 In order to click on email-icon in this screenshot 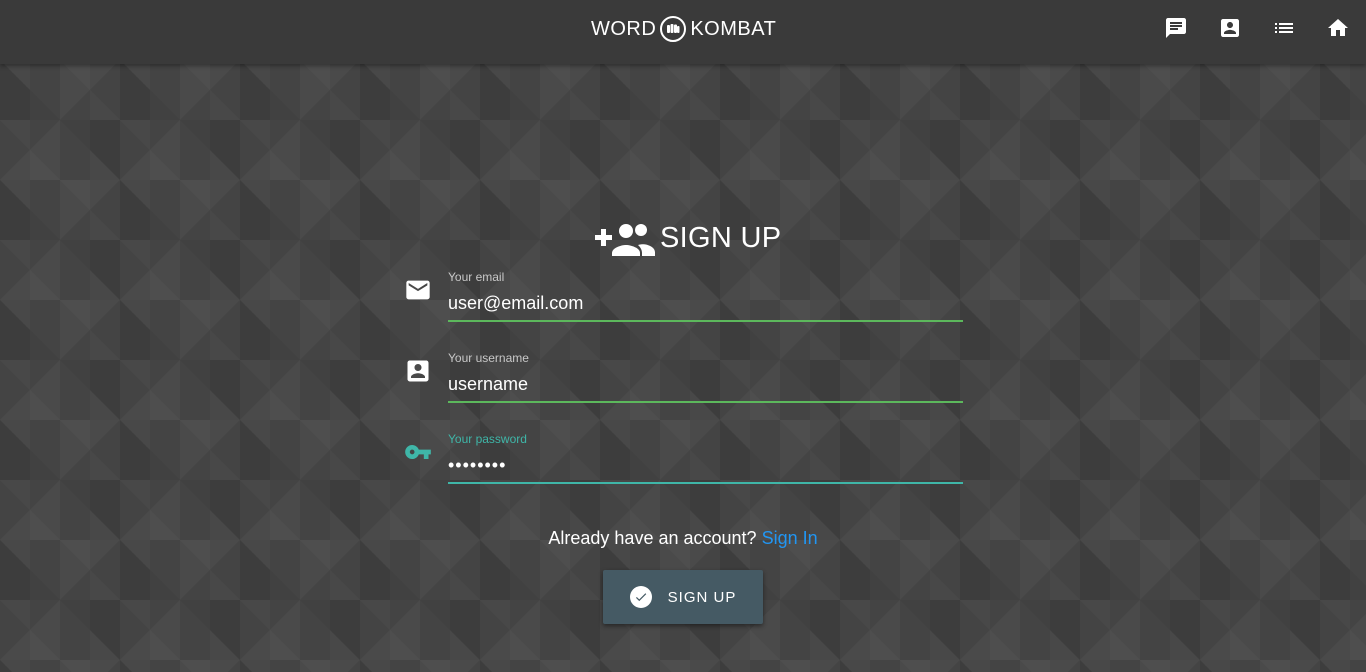, I will do `click(418, 290)`.